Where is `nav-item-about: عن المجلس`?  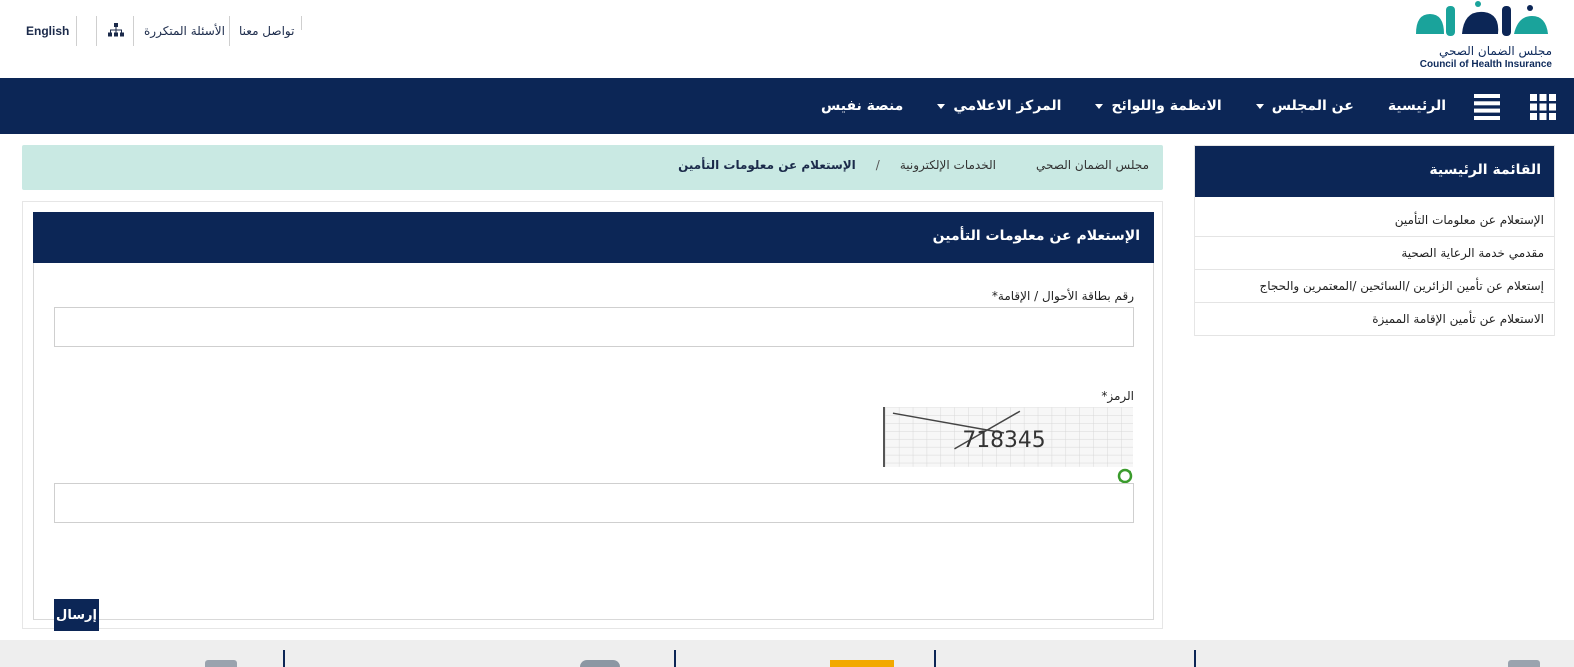
nav-item-about: عن المجلس is located at coordinates (1304, 106).